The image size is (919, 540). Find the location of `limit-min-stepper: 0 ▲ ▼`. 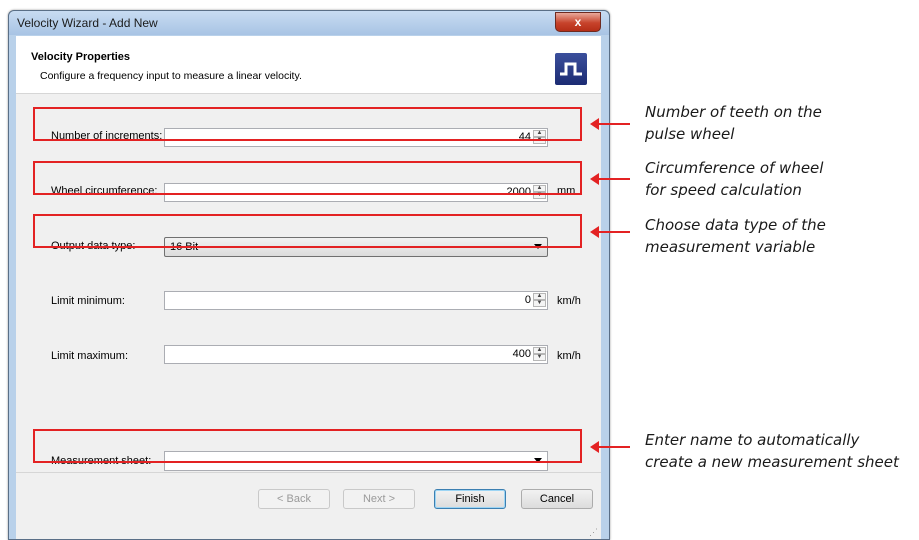

limit-min-stepper: 0 ▲ ▼ is located at coordinates (356, 300).